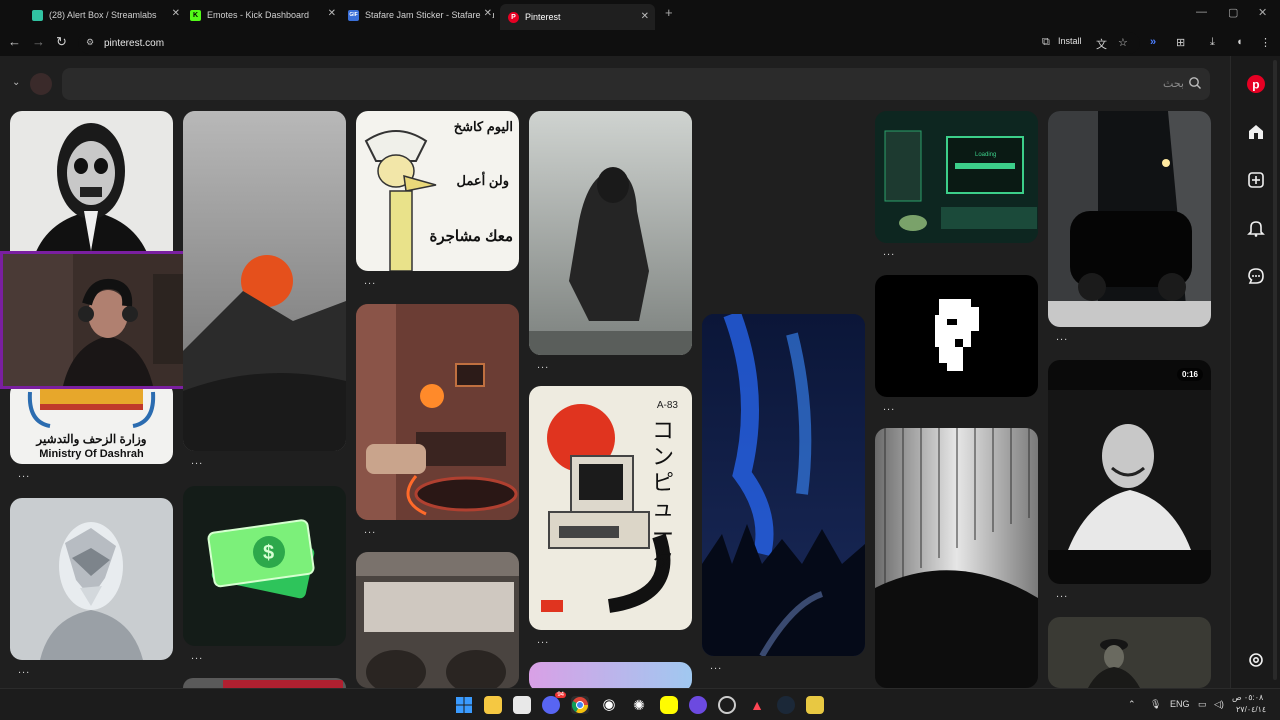  What do you see at coordinates (580, 705) in the screenshot?
I see `chrome-icon` at bounding box center [580, 705].